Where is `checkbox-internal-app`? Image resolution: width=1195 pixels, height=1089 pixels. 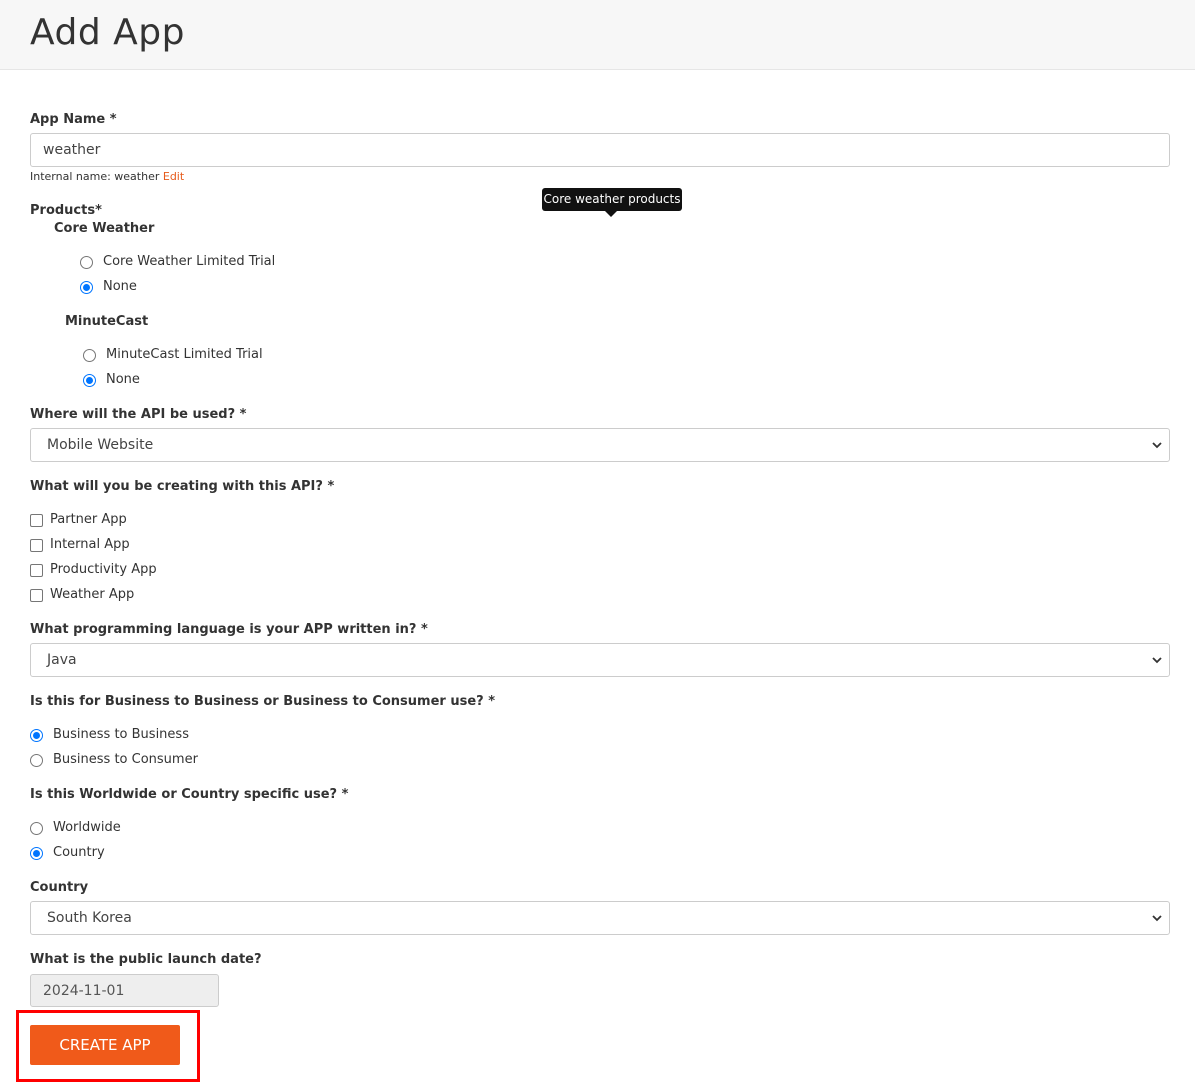 checkbox-internal-app is located at coordinates (36, 545).